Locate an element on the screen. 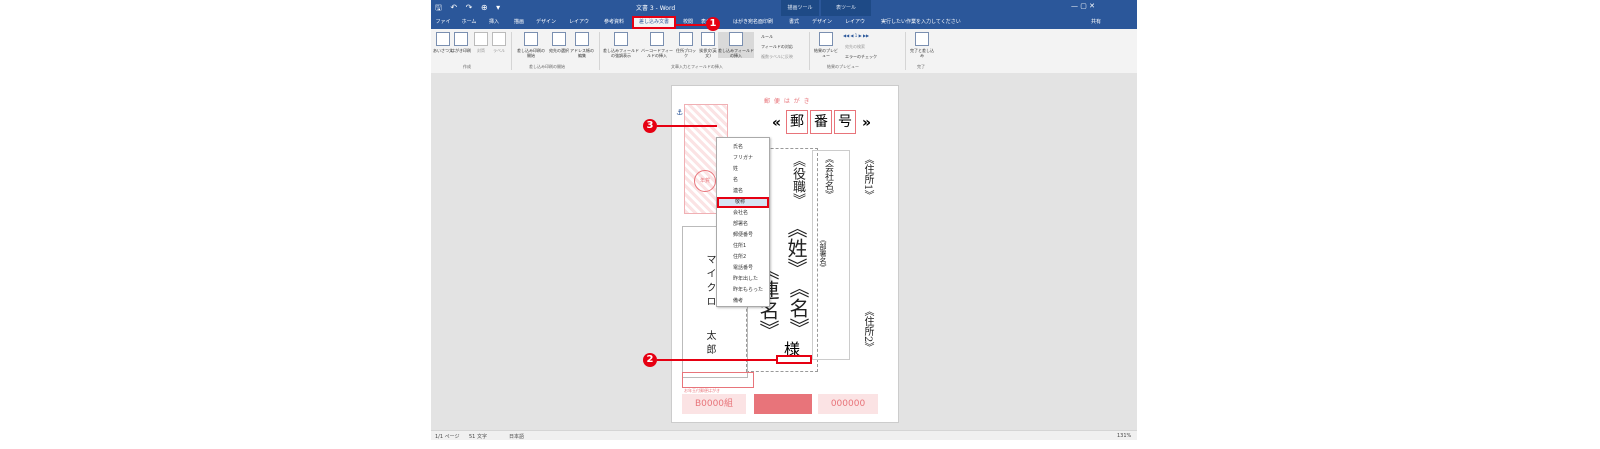 Image resolution: width=1600 pixels, height=449 pixels. field-dept: 《部署名》 is located at coordinates (823, 253).